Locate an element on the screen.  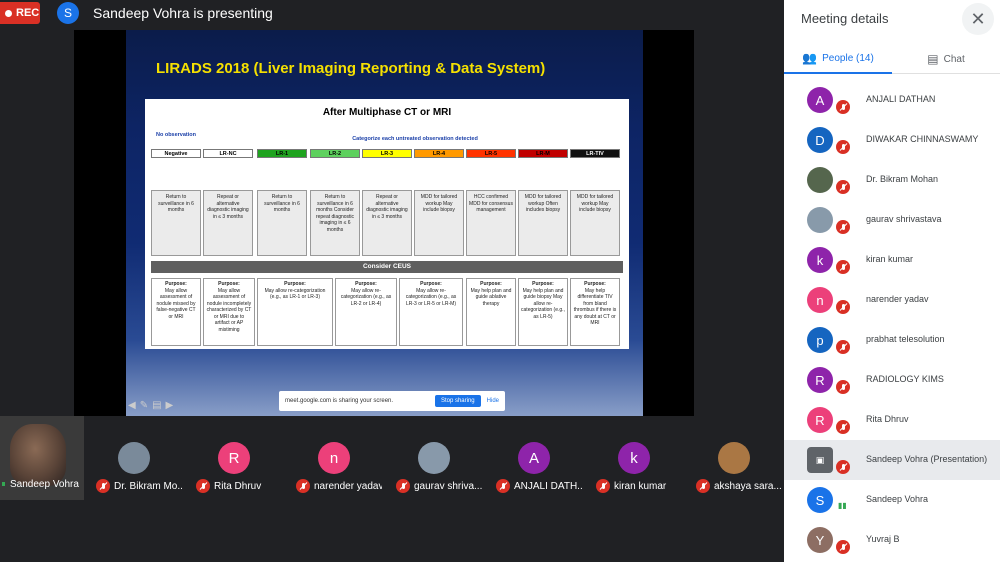
person-avatar: D is located at coordinates (820, 140).